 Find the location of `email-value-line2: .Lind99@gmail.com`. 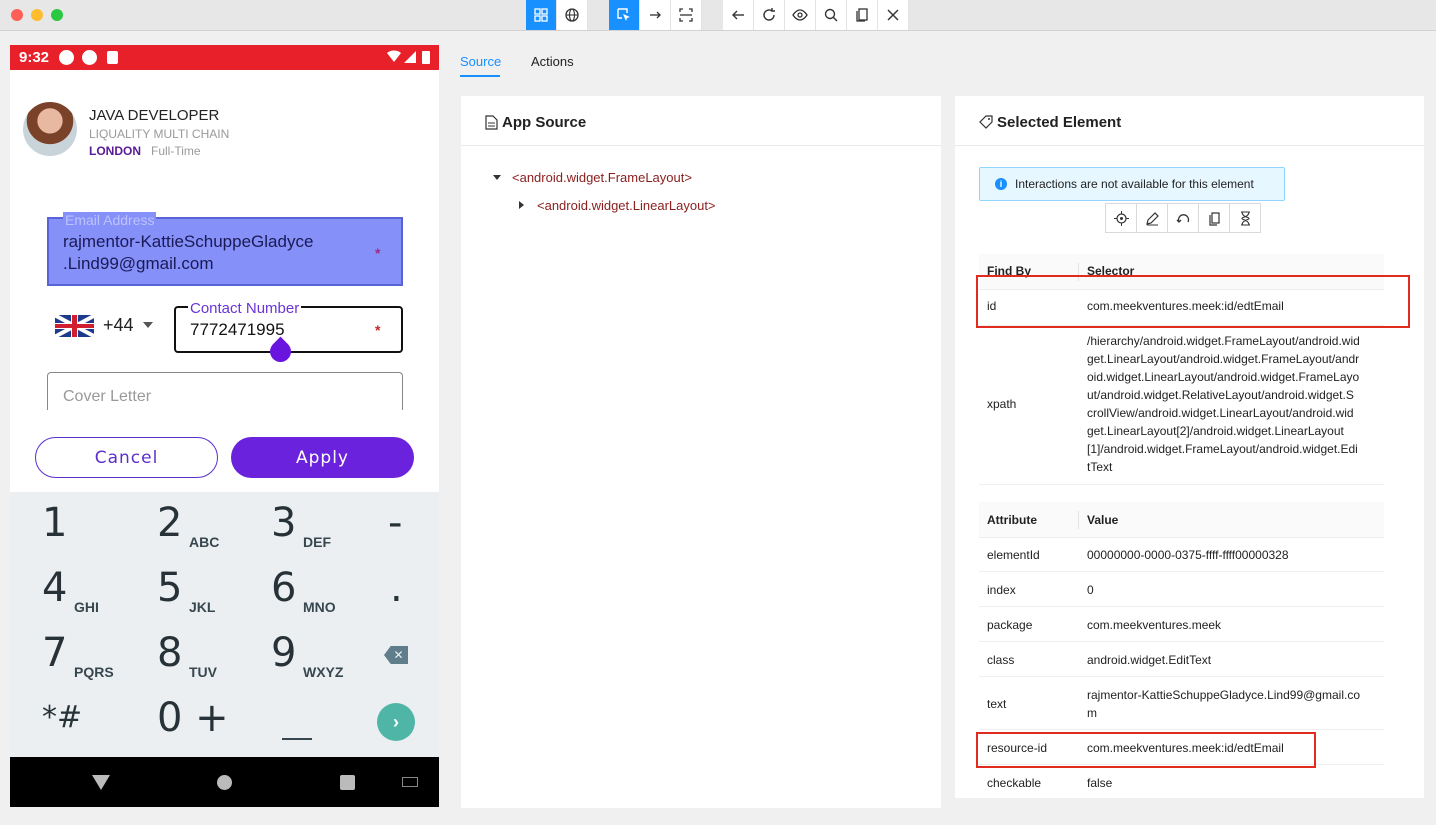

email-value-line2: .Lind99@gmail.com is located at coordinates (138, 263).